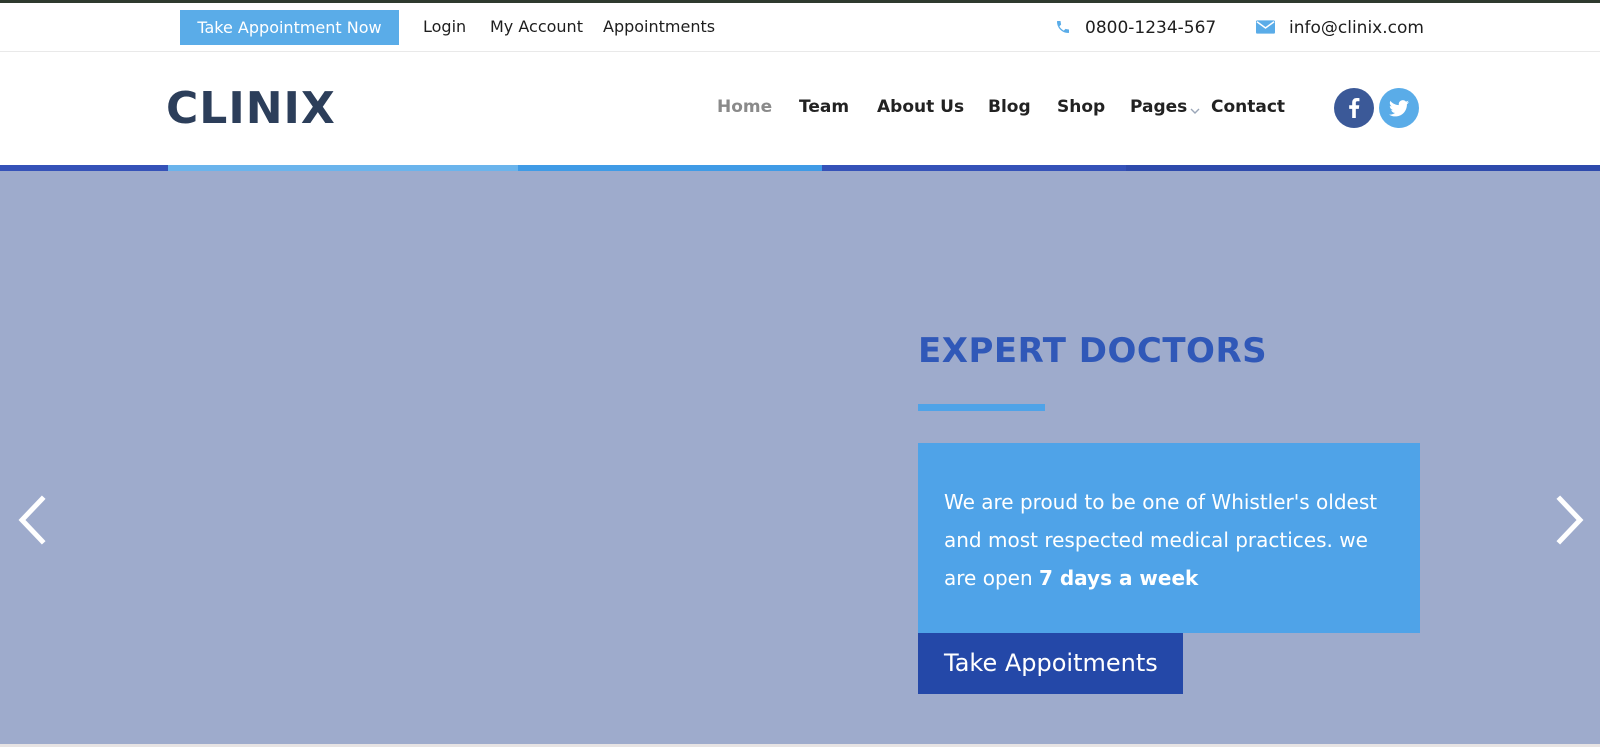 This screenshot has height=747, width=1600. Describe the element at coordinates (981, 407) in the screenshot. I see `hero-title-underline` at that location.